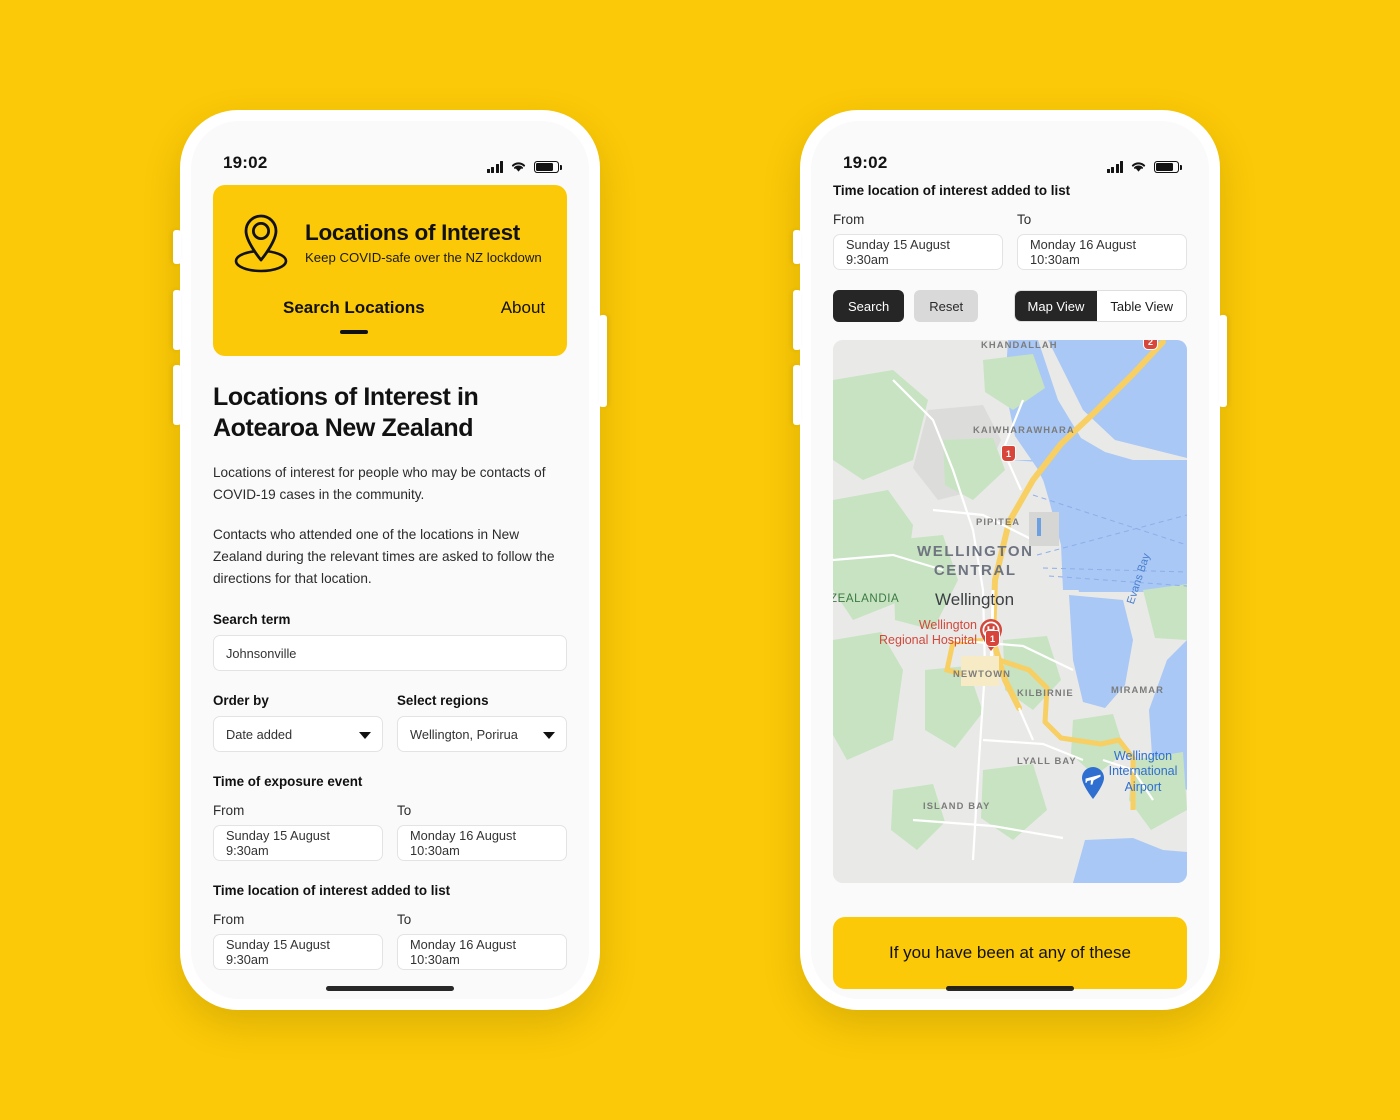  I want to click on active-tab-indicator, so click(353, 332).